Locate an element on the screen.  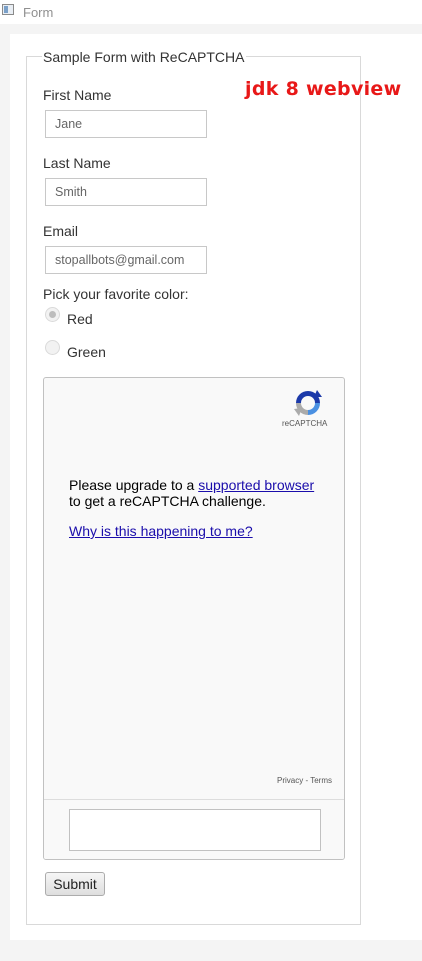
recaptcha-response-area is located at coordinates (194, 829).